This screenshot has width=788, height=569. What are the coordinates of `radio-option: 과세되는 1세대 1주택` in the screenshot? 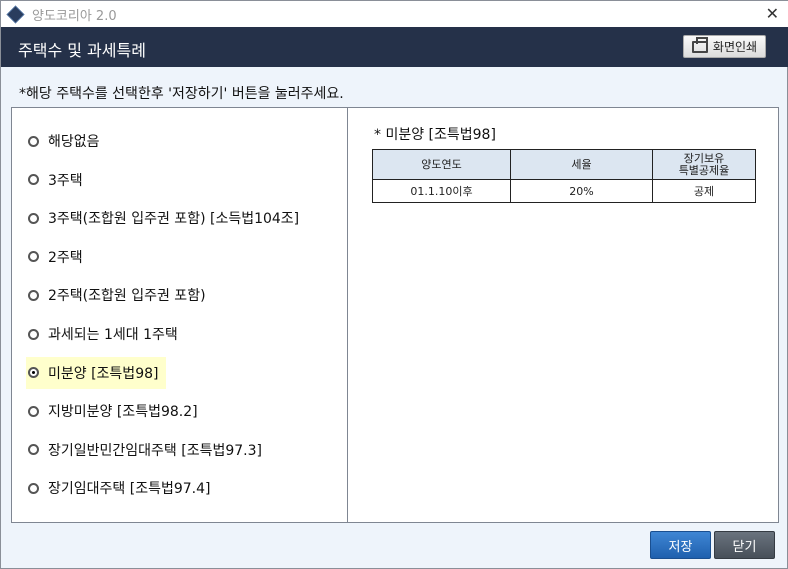 It's located at (106, 334).